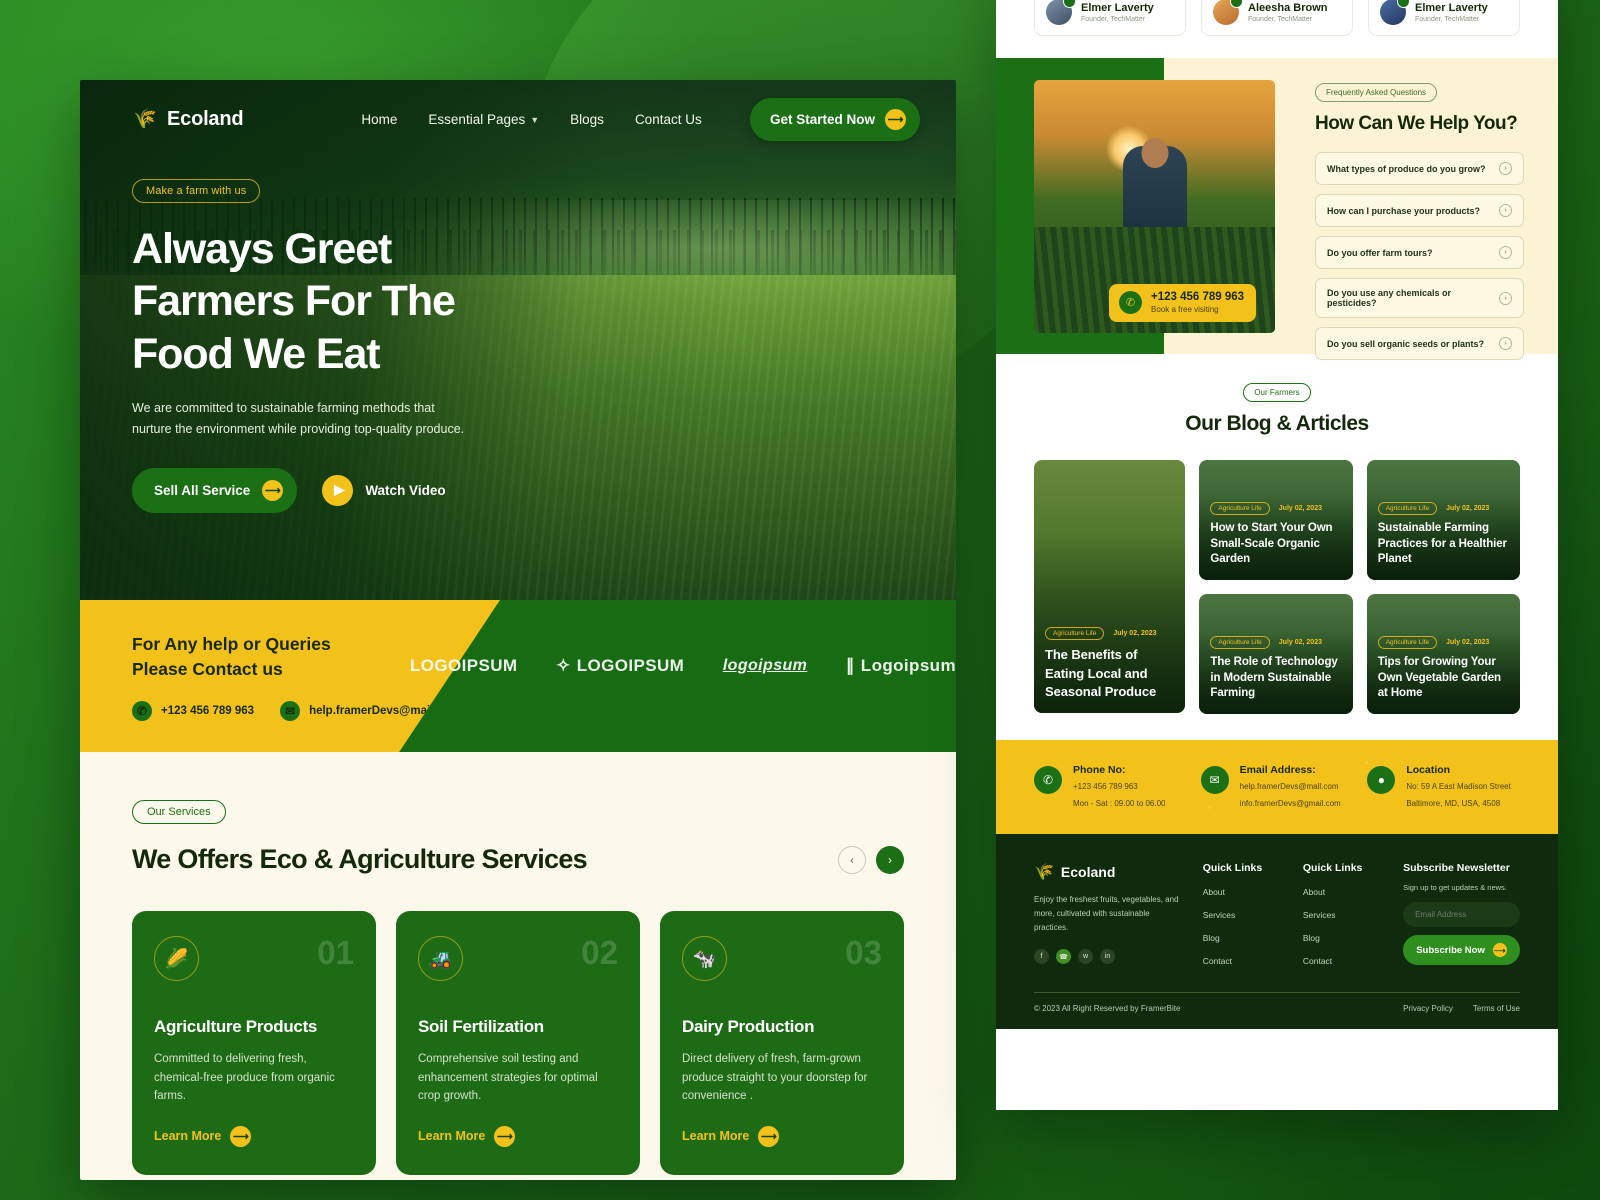 This screenshot has width=1600, height=1200. Describe the element at coordinates (765, 665) in the screenshot. I see `logo-label: logoipsum` at that location.